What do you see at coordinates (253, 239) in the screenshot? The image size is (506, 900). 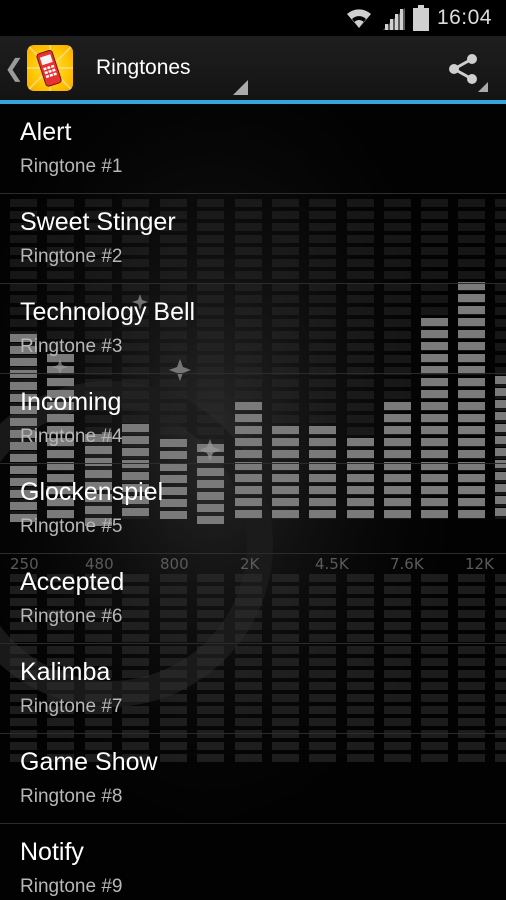 I see `list-item: Sweet Stinger Ringtone #2` at bounding box center [253, 239].